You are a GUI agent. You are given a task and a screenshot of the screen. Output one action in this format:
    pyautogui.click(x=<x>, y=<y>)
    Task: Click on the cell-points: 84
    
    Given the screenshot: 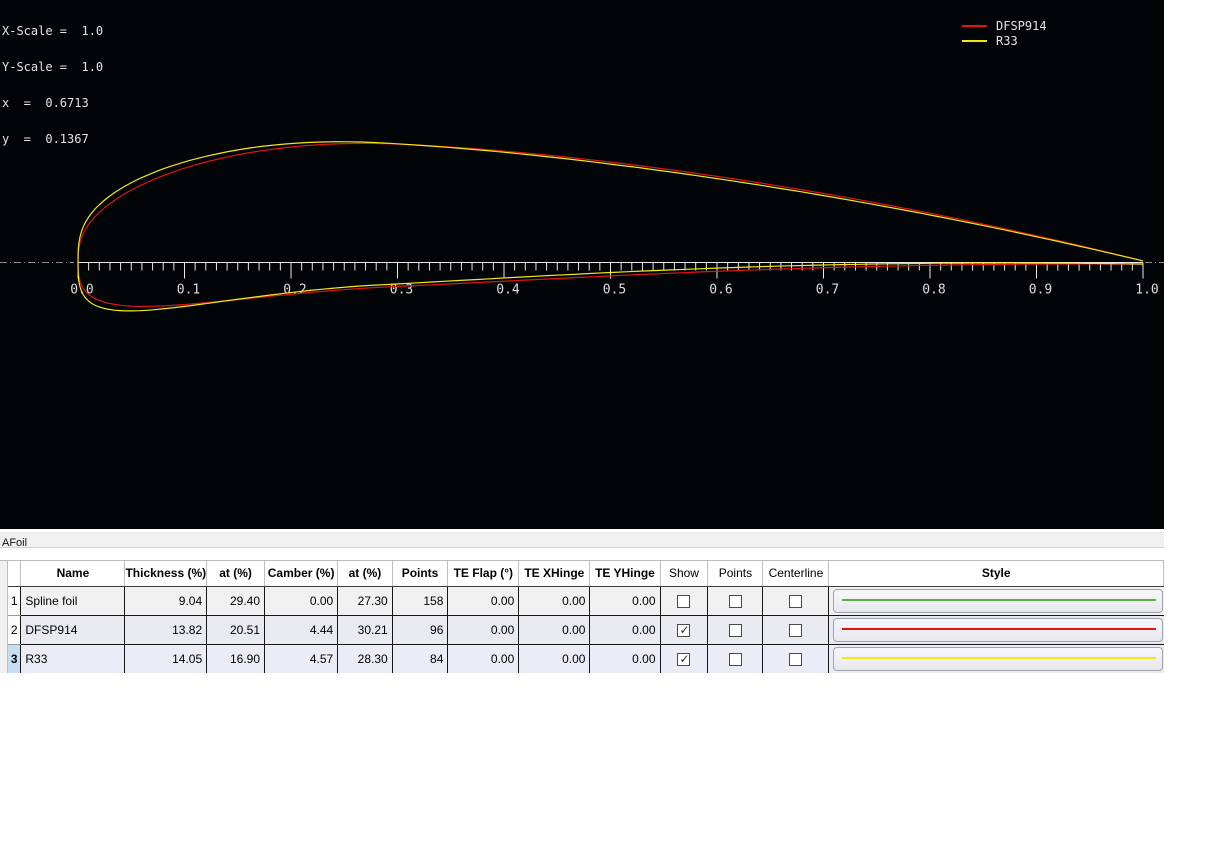 What is the action you would take?
    pyautogui.click(x=420, y=658)
    